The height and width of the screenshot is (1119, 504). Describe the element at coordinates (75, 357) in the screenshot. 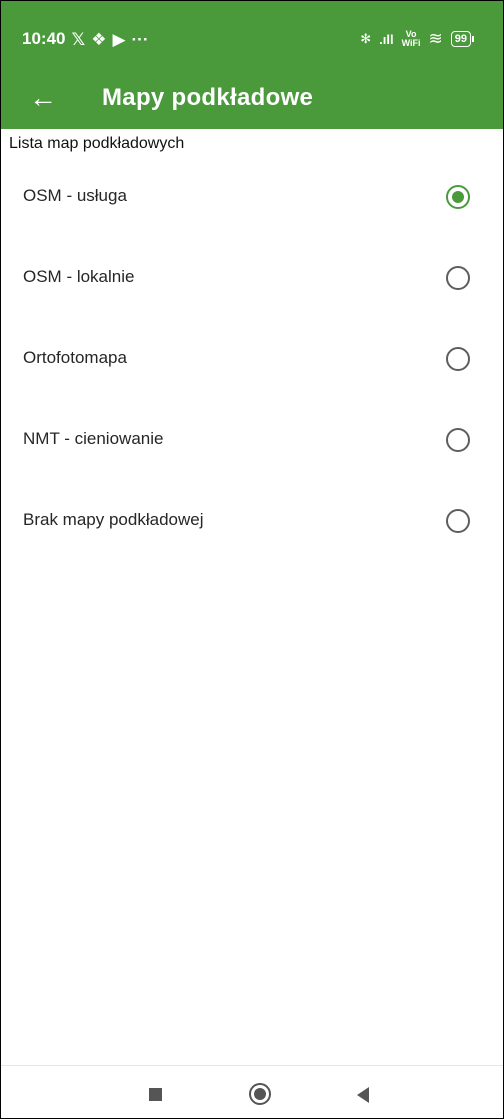

I see `option-label: Ortofotomapa` at that location.